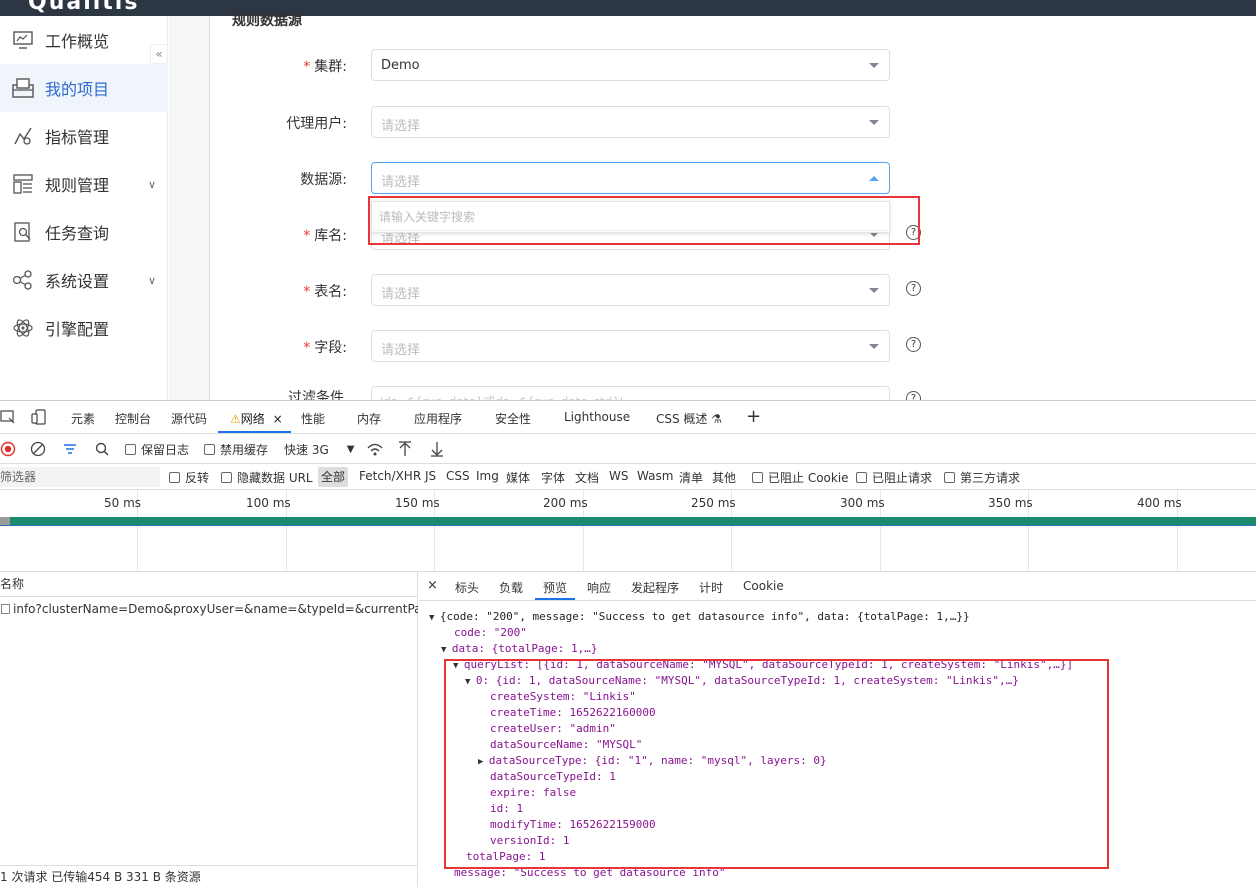  What do you see at coordinates (487, 476) in the screenshot?
I see `filter-img: Img` at bounding box center [487, 476].